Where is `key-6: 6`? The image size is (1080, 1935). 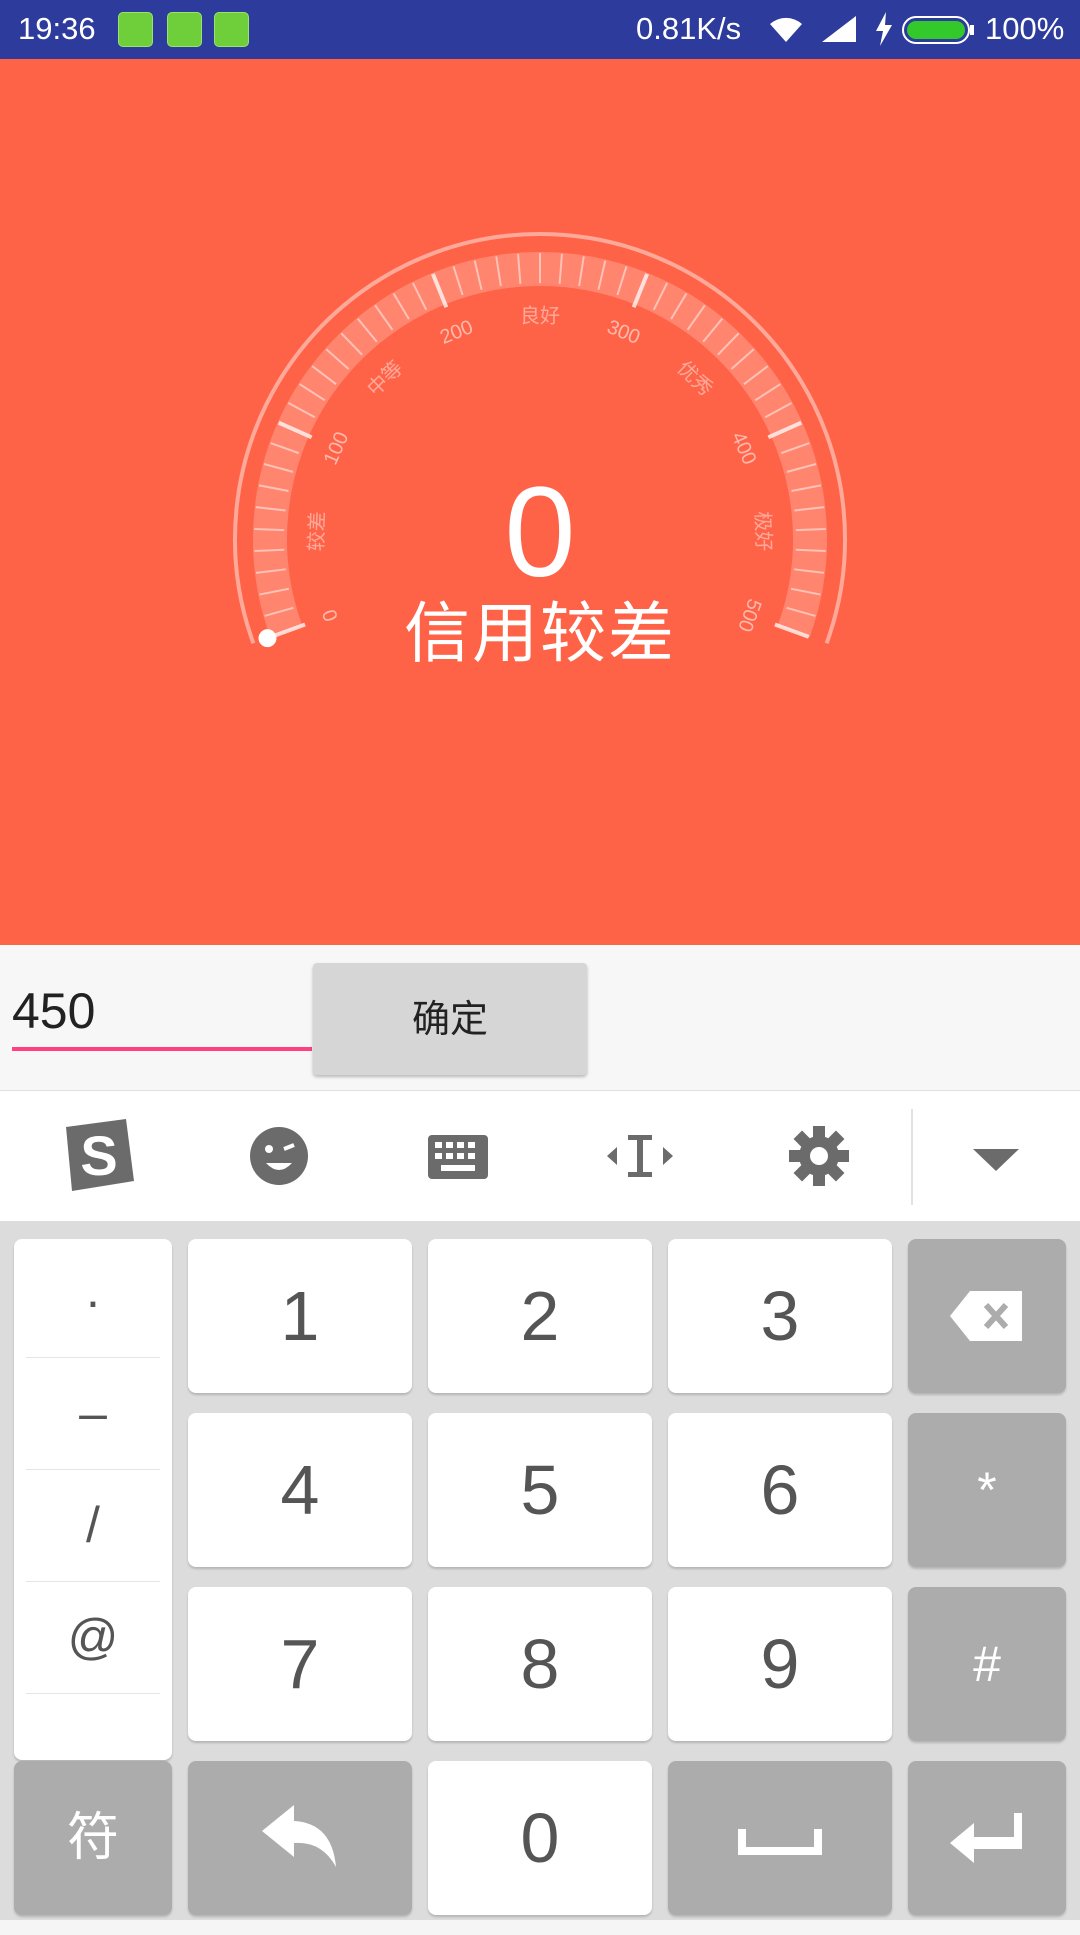
key-6: 6 is located at coordinates (780, 1490).